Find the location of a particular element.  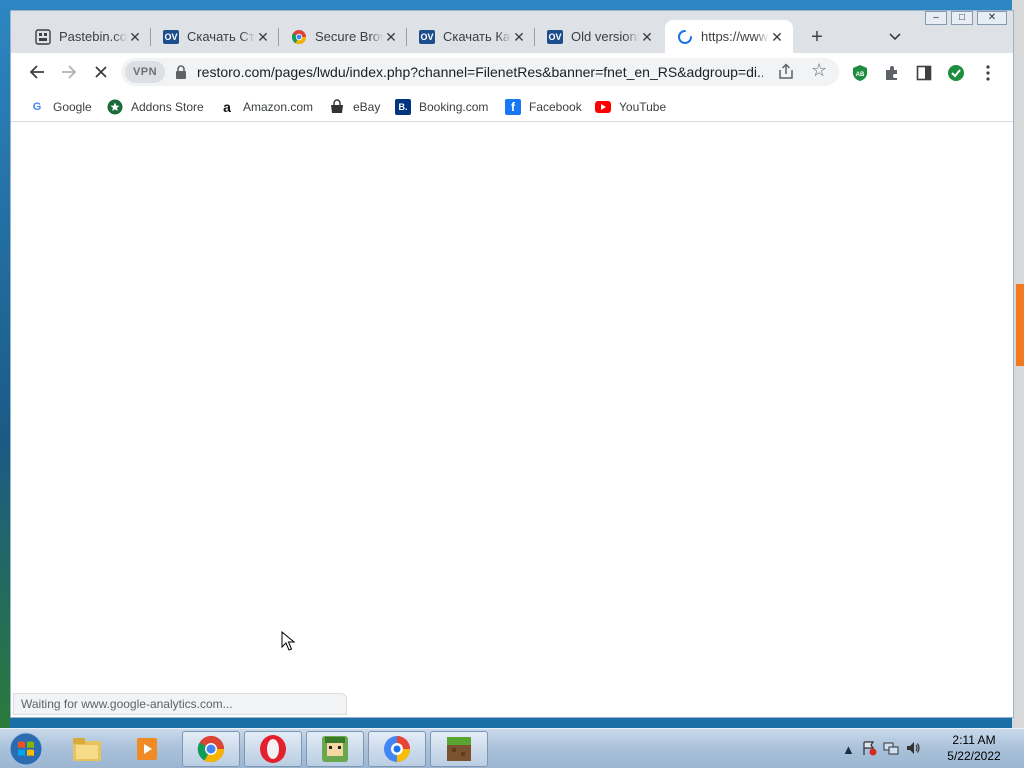

opera-icon is located at coordinates (273, 749).